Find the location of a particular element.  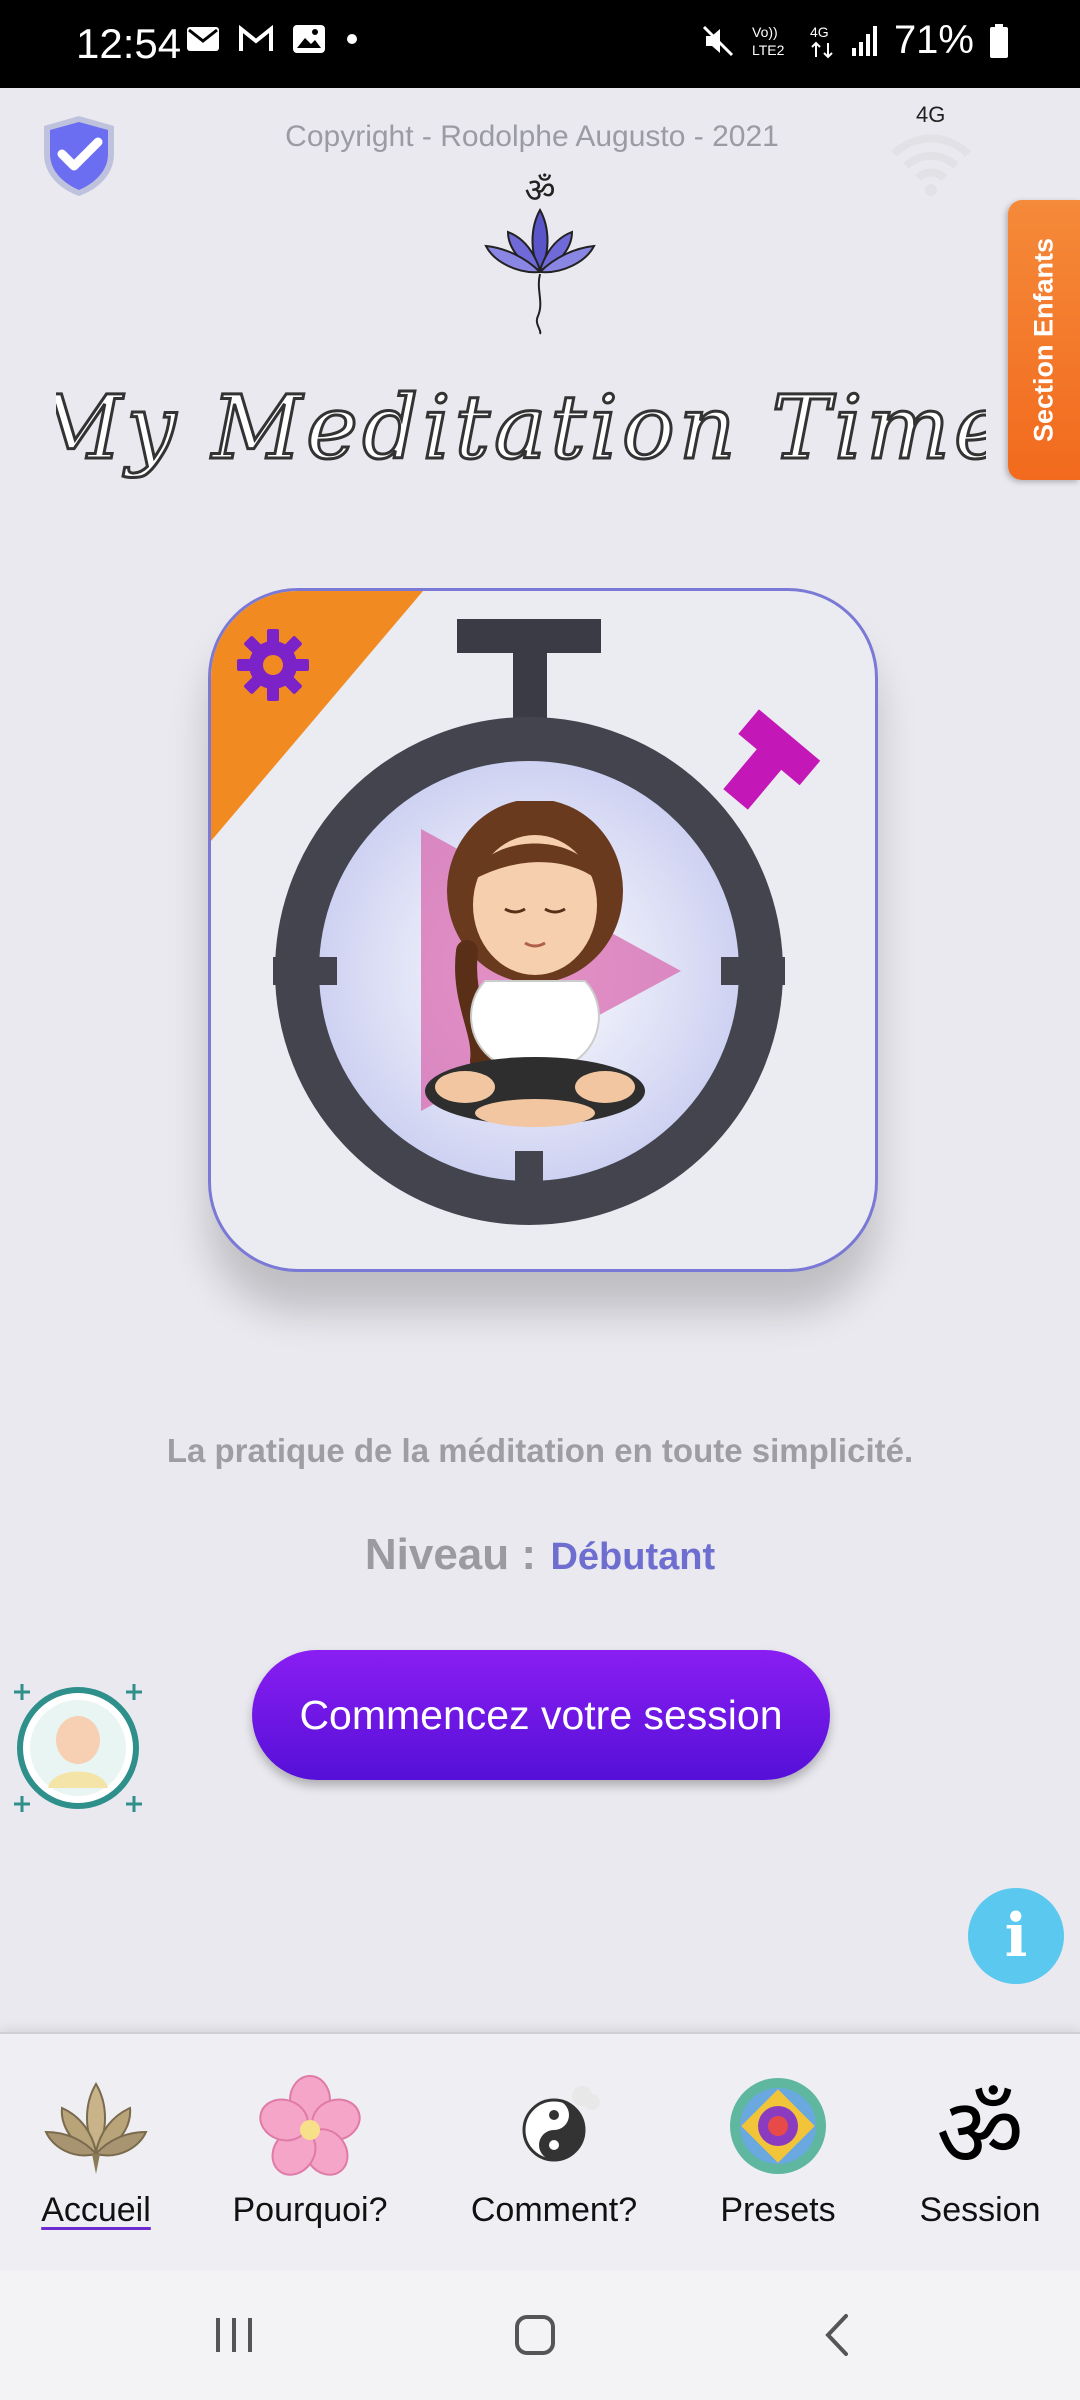

nav-item-accueil: Accueil is located at coordinates (96, 2152).